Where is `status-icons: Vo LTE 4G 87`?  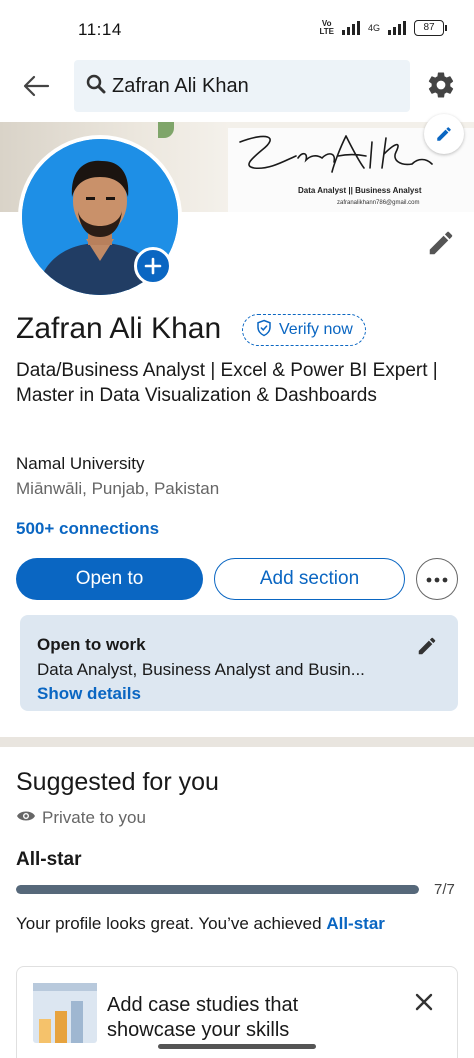 status-icons: Vo LTE 4G 87 is located at coordinates (383, 27).